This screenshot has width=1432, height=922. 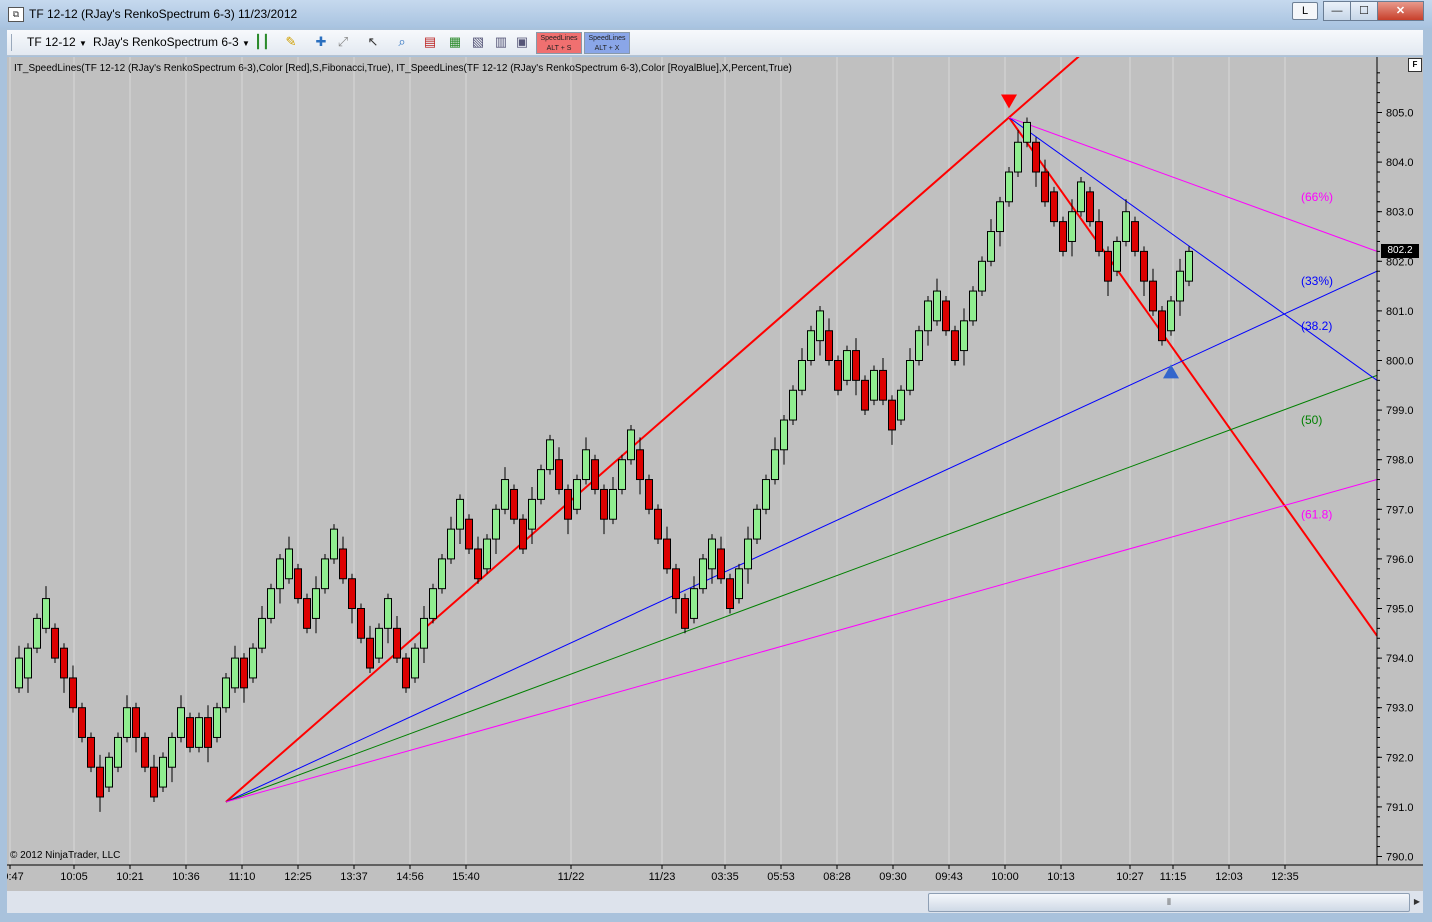 What do you see at coordinates (1337, 11) in the screenshot?
I see `minimize-button: —` at bounding box center [1337, 11].